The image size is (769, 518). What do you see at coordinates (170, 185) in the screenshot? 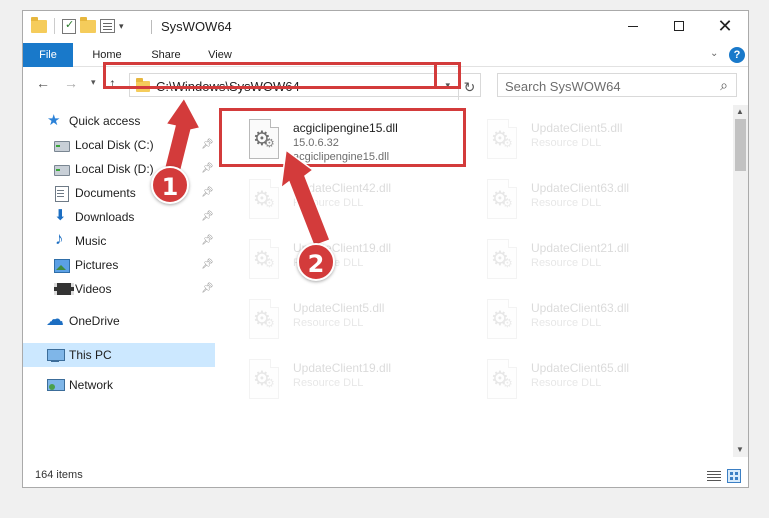
I see `step-1-badge: 1` at bounding box center [170, 185].